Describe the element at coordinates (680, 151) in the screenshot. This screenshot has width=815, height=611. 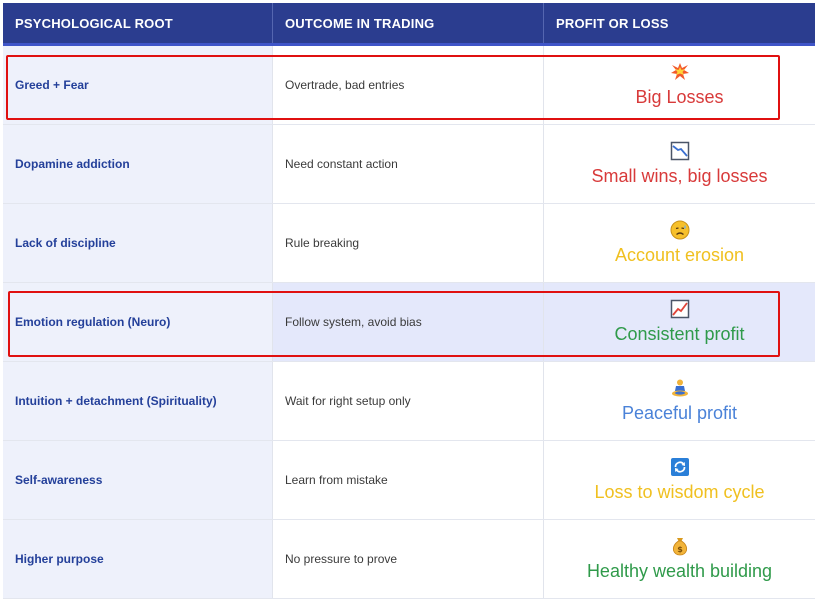
I see `chart-decreasing-icon` at that location.